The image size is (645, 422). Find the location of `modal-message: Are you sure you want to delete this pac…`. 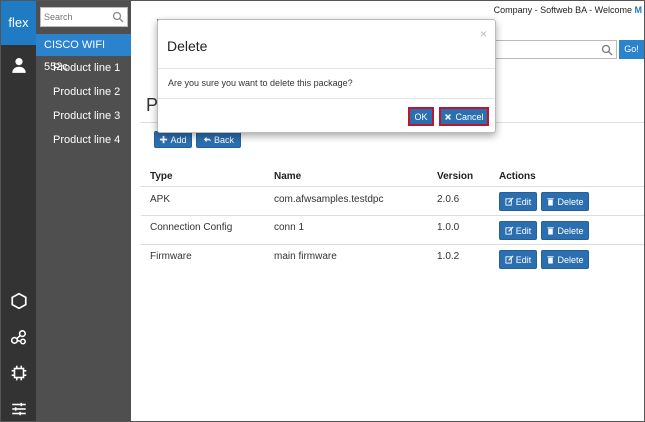

modal-message: Are you sure you want to delete this pac… is located at coordinates (260, 83).